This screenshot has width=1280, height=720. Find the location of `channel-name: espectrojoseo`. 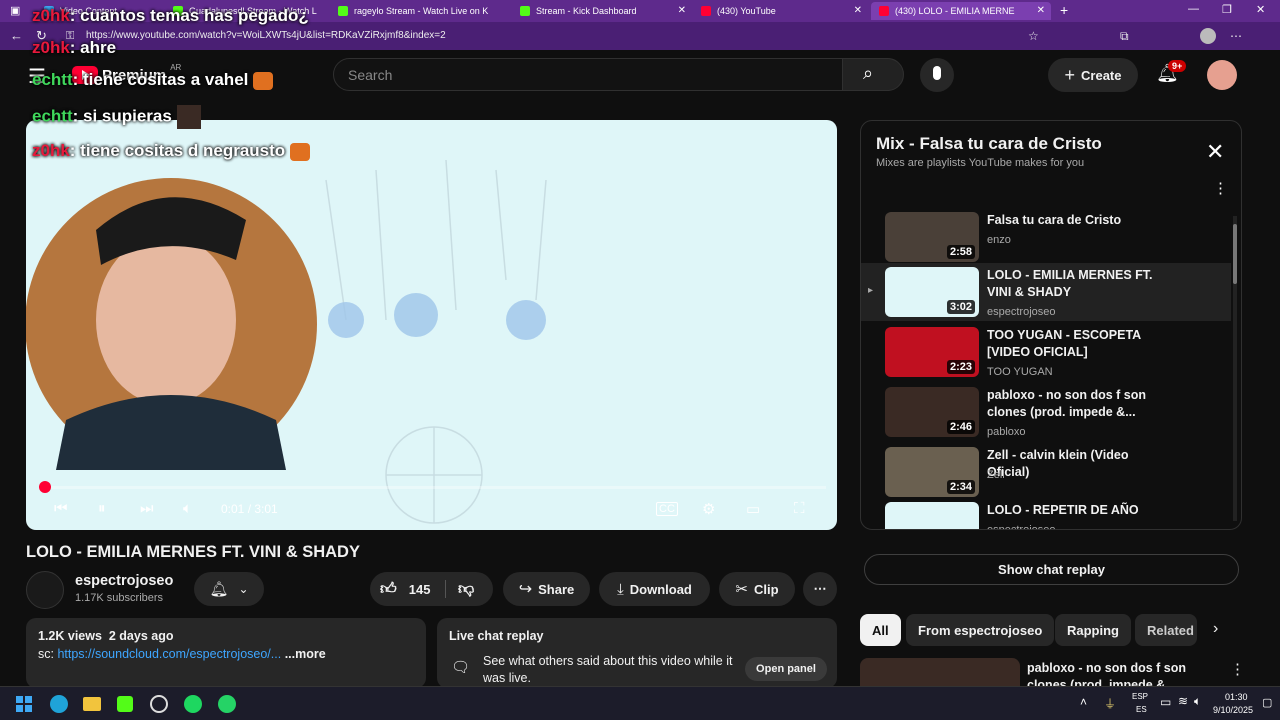

channel-name: espectrojoseo is located at coordinates (124, 581).